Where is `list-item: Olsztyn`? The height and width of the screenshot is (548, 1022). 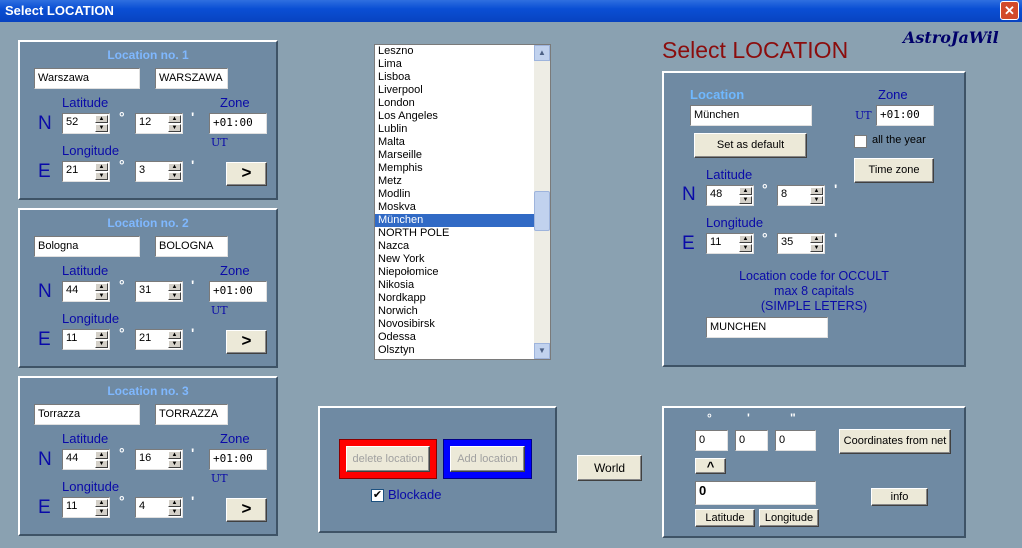
list-item: Olsztyn is located at coordinates (462, 350).